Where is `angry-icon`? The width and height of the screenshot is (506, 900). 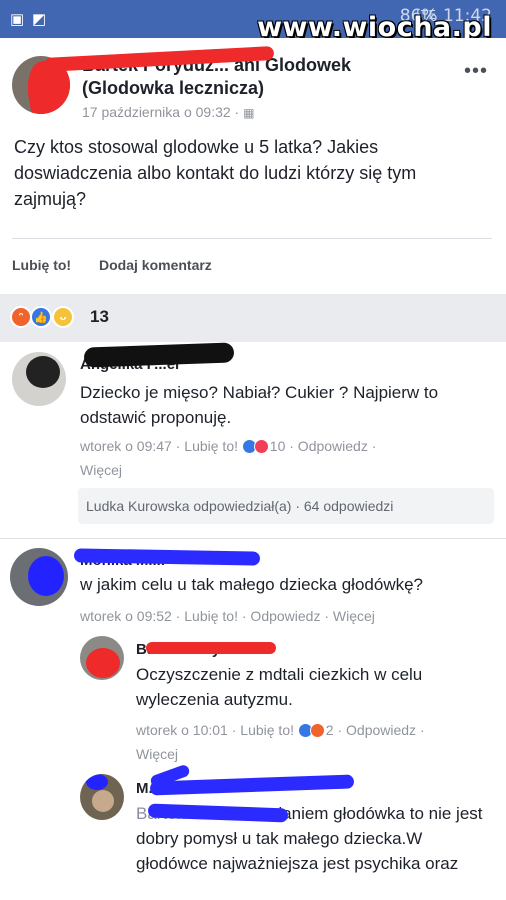 angry-icon is located at coordinates (317, 730).